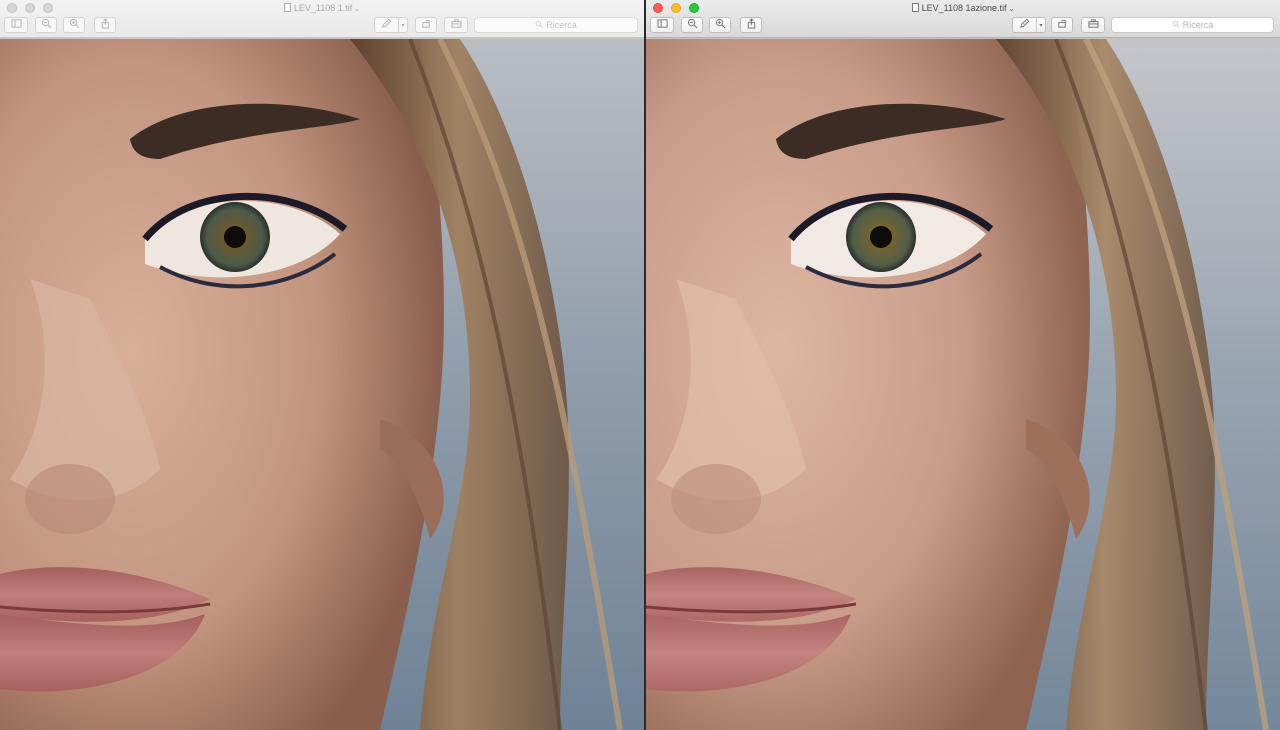  I want to click on window-title-text: LEV_1108 1.tif, so click(323, 8).